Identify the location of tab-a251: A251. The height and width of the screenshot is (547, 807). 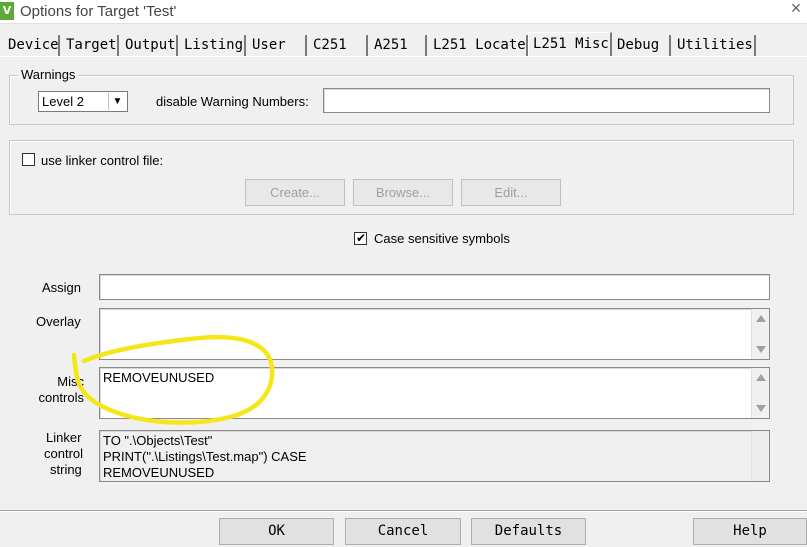
(398, 46).